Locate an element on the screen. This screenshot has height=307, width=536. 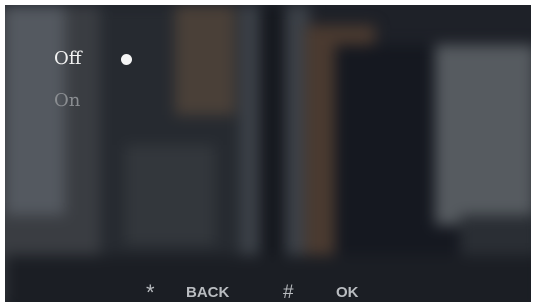
menu-option-label: On is located at coordinates (67, 100).